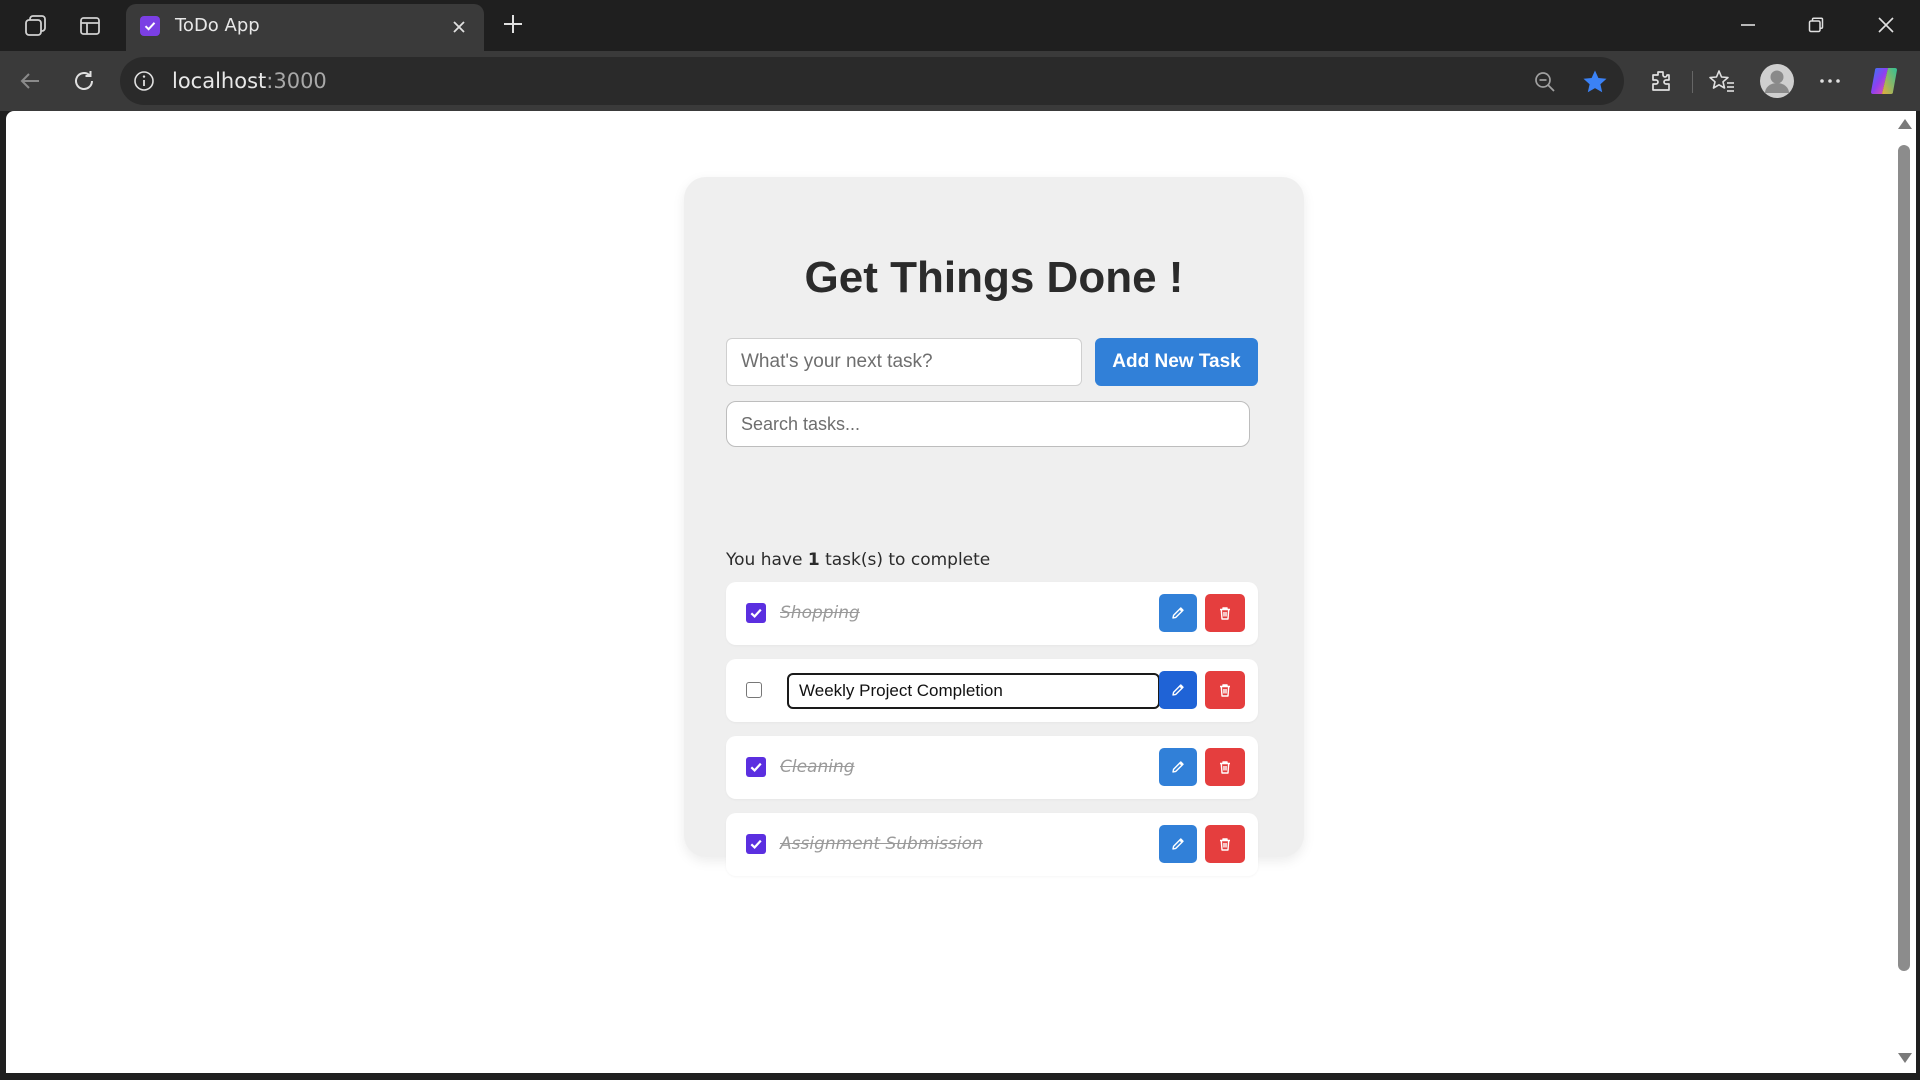 Image resolution: width=1920 pixels, height=1080 pixels. I want to click on task-item-editing, so click(992, 690).